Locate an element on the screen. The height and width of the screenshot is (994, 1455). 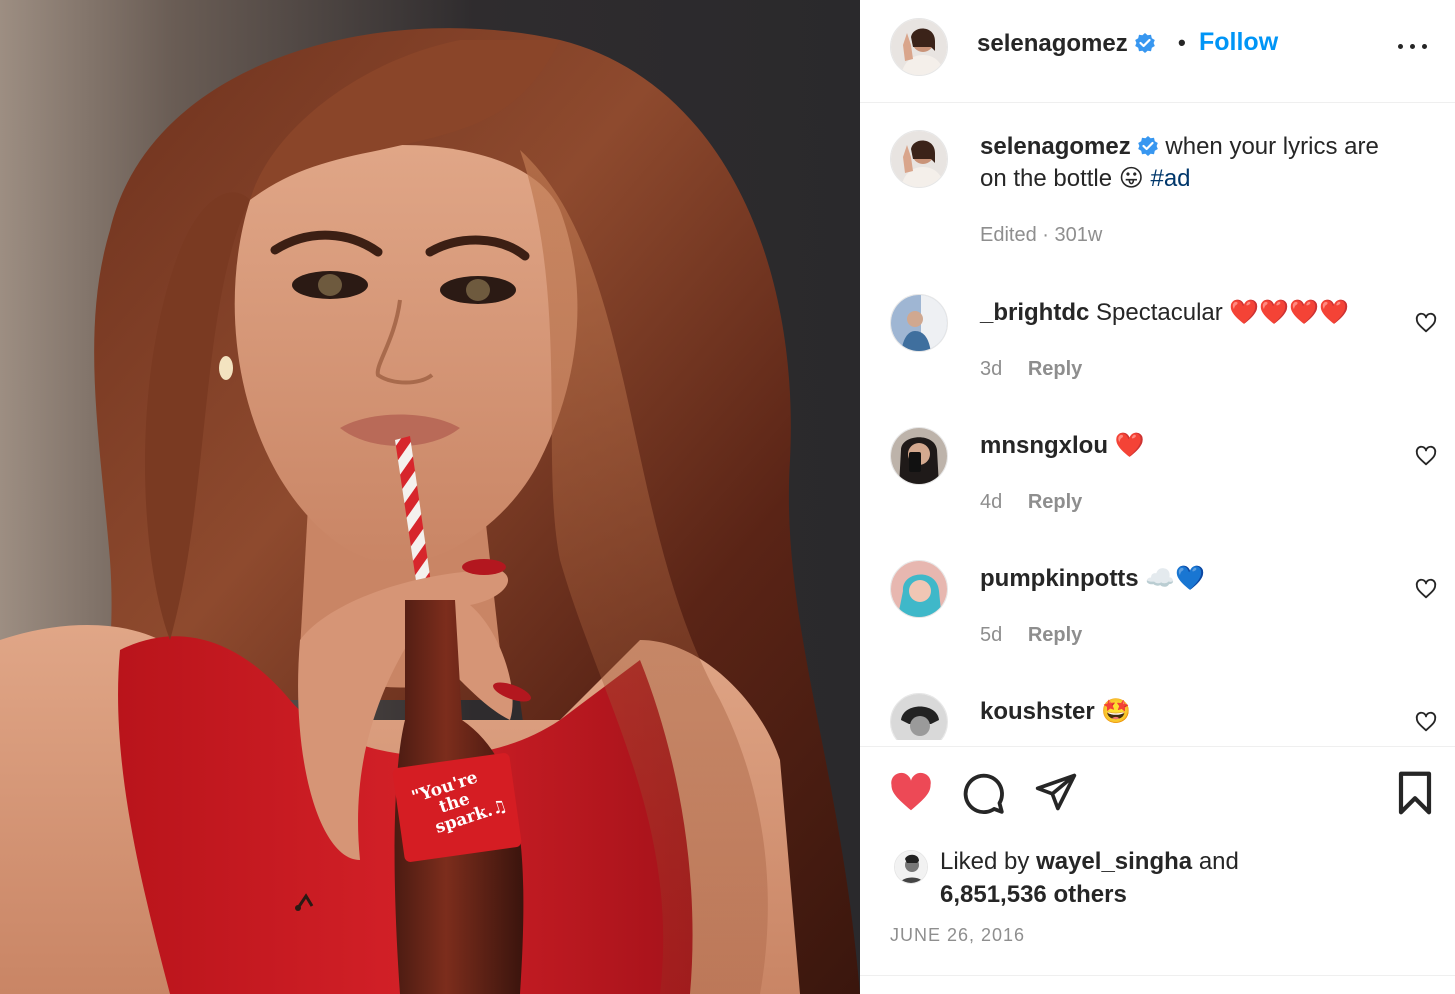
comment-meta: 4d Reply is located at coordinates (1031, 502).